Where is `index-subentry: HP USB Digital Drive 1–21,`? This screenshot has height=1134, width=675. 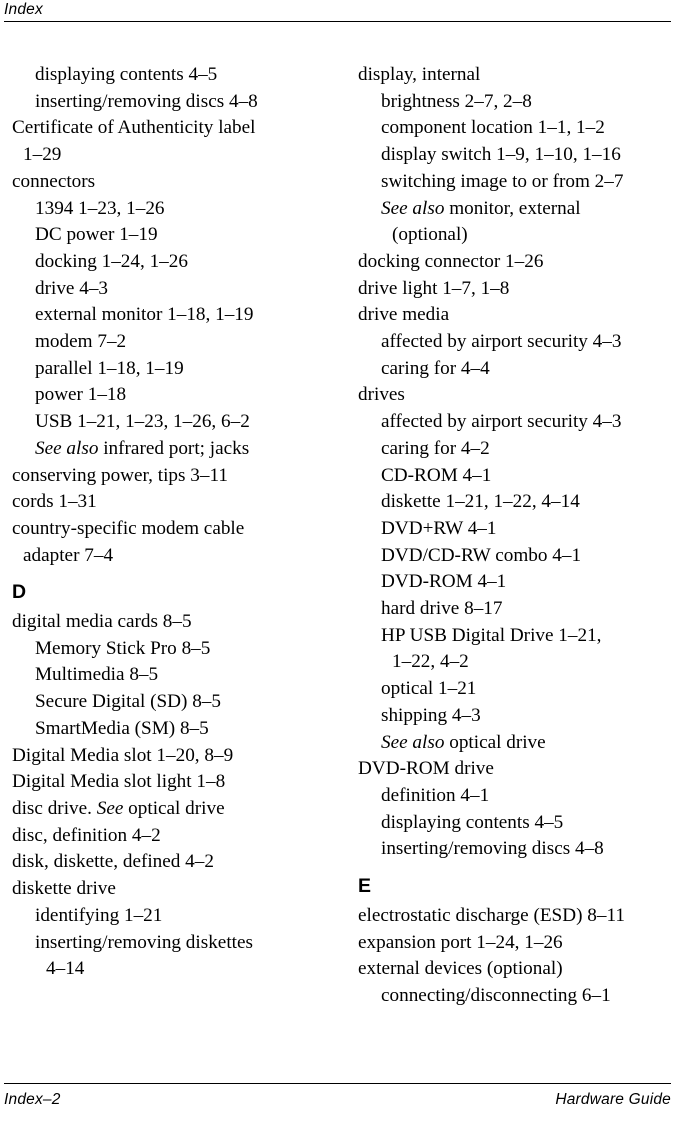
index-subentry: HP USB Digital Drive 1–21, is located at coordinates (516, 636).